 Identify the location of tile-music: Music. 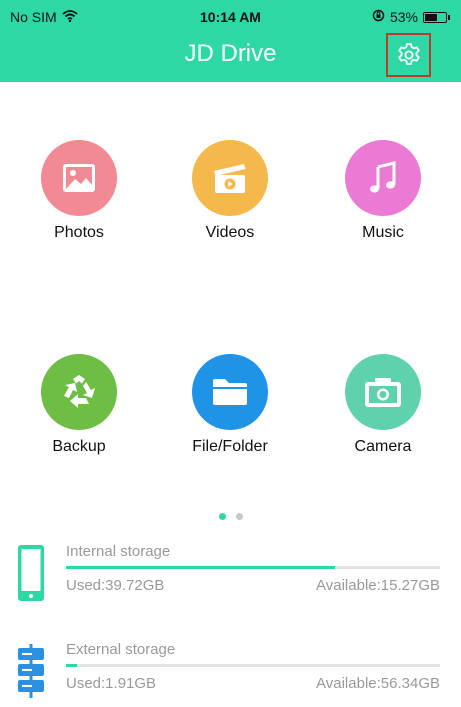
(383, 191).